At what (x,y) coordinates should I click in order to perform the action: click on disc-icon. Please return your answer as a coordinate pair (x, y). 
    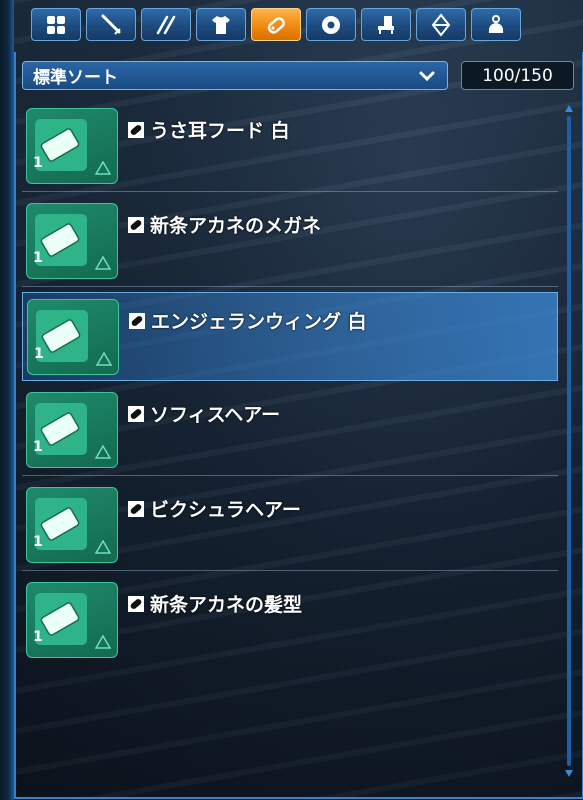
    Looking at the image, I should click on (331, 24).